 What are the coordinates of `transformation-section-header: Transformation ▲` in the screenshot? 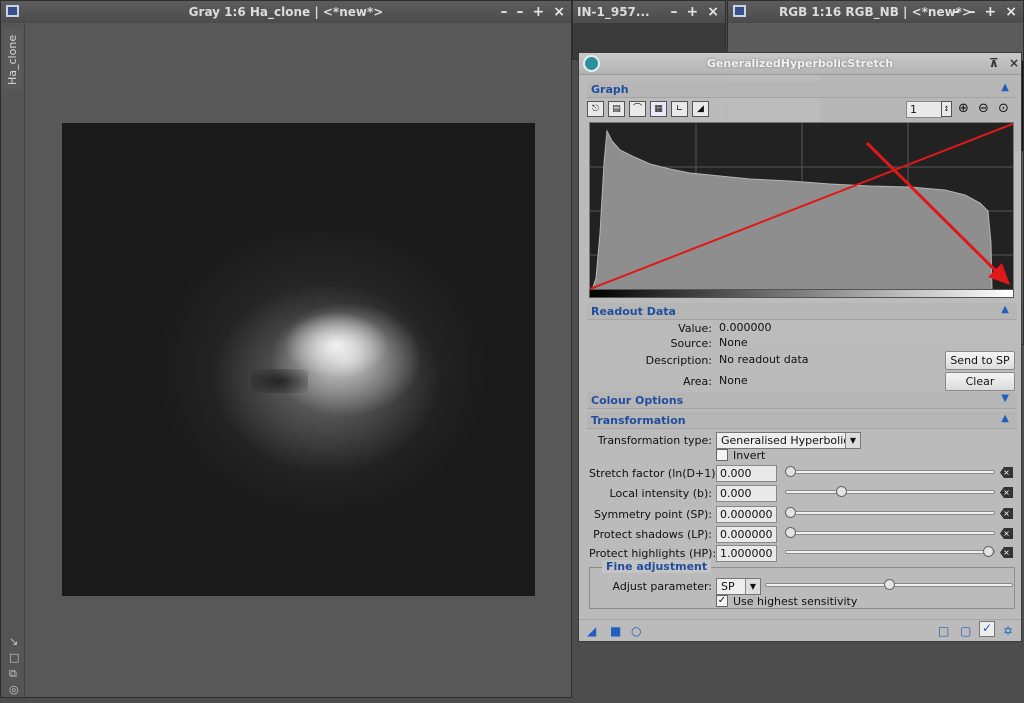 It's located at (802, 420).